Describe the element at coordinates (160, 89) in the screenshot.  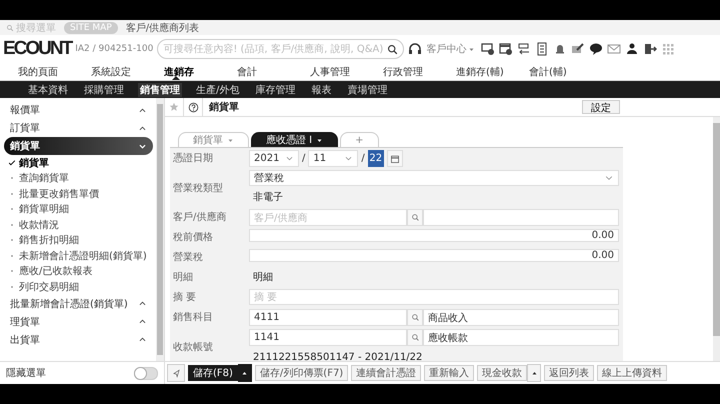
I see `sub-menu-item: 銷售管理` at that location.